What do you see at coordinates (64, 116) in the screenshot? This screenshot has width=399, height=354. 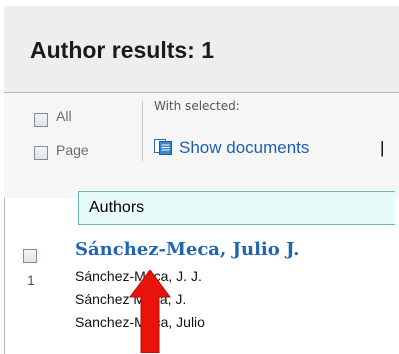 I see `select-all-label: All` at bounding box center [64, 116].